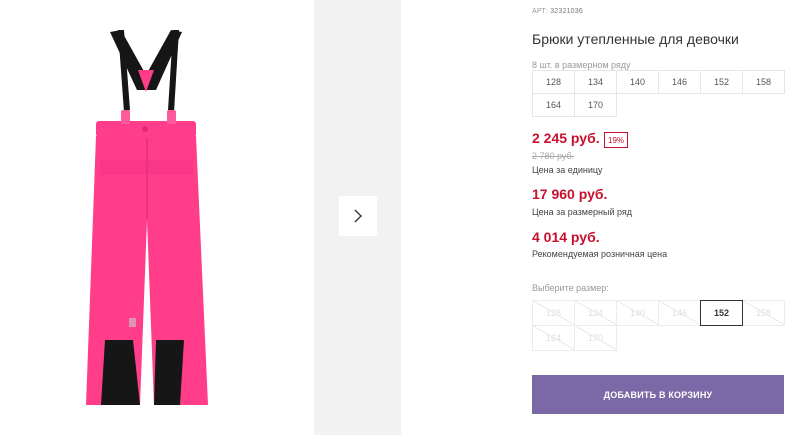 Image resolution: width=800 pixels, height=435 pixels. I want to click on retail-price-note: Рекомендуемая розничная цена, so click(600, 254).